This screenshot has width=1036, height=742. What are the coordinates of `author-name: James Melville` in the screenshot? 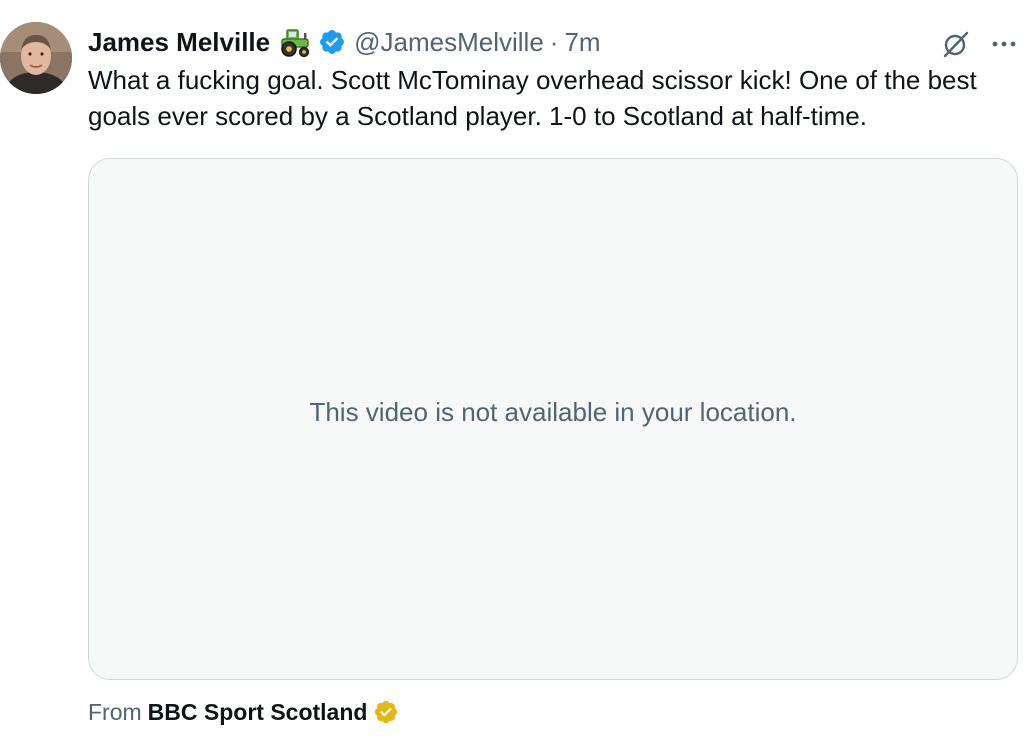 It's located at (179, 42).